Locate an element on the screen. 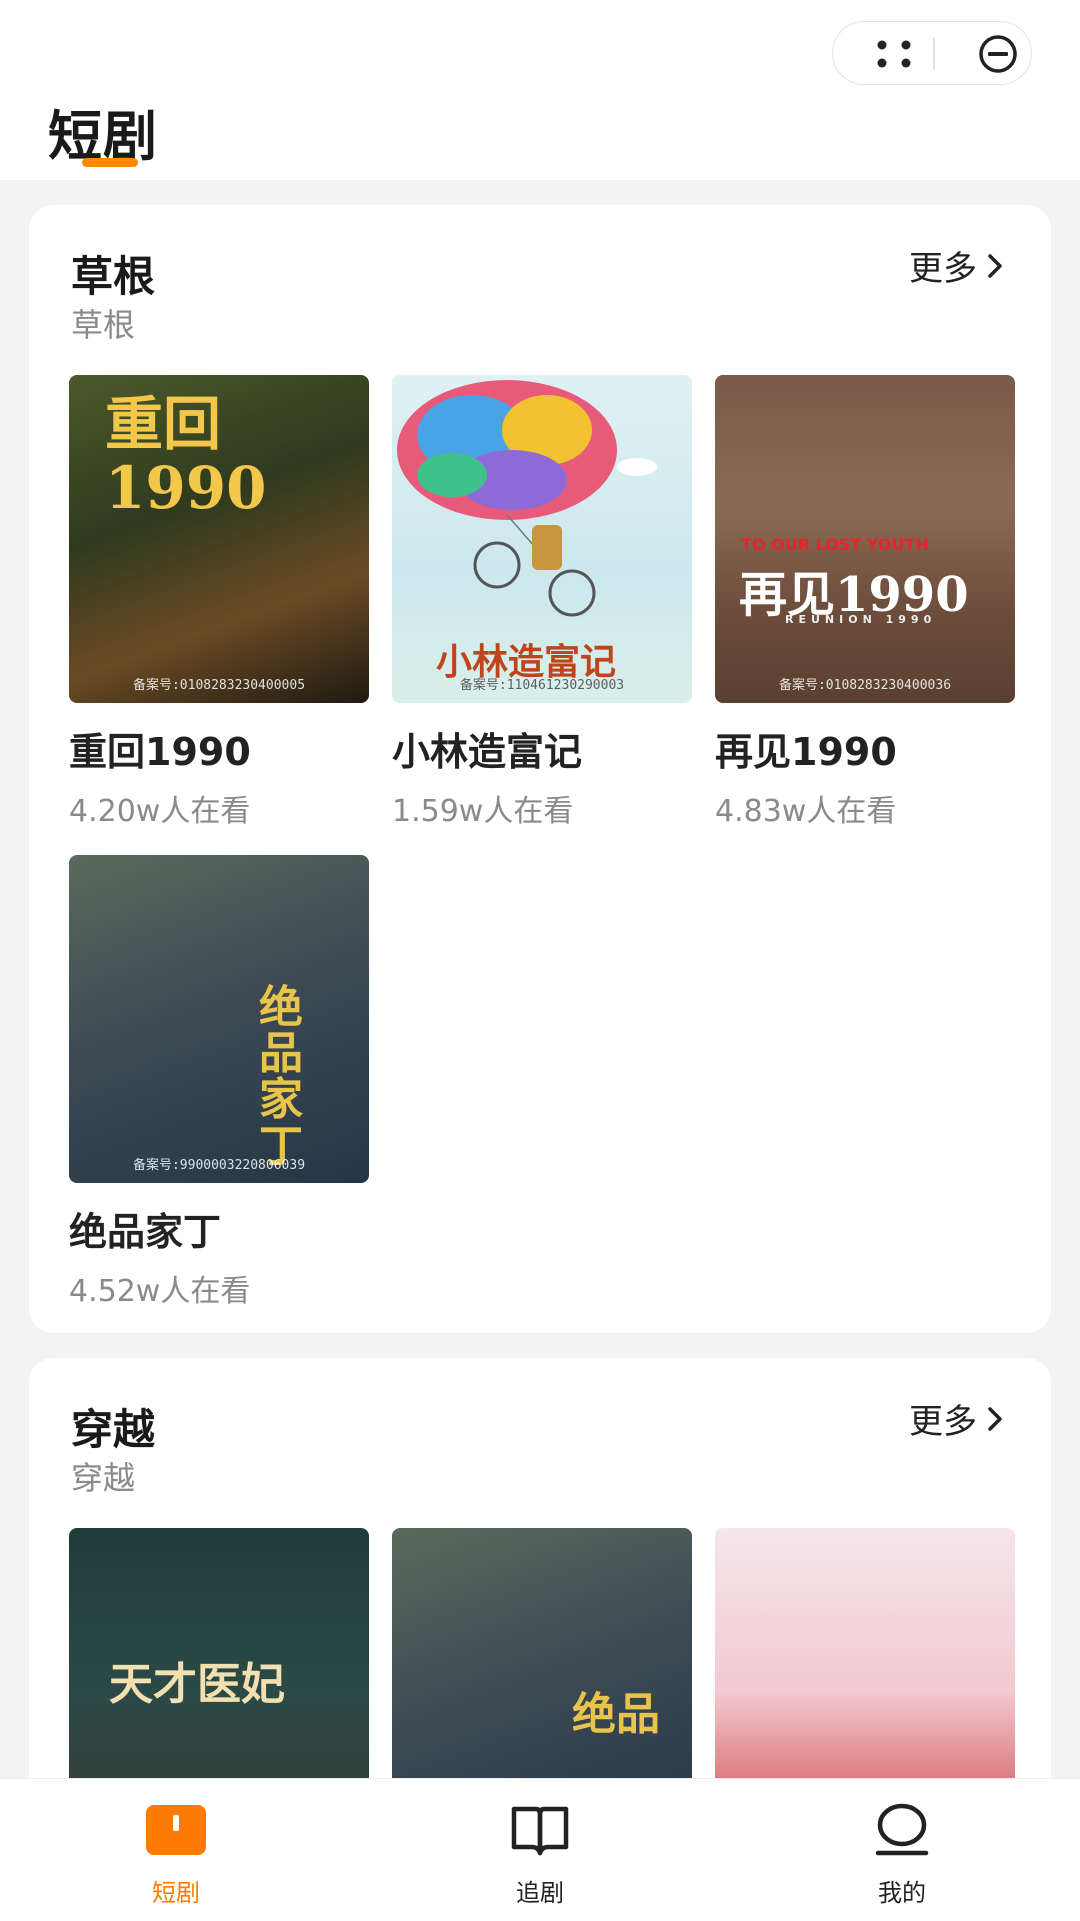 This screenshot has width=1080, height=1921. section-title: 穿越 is located at coordinates (113, 1429).